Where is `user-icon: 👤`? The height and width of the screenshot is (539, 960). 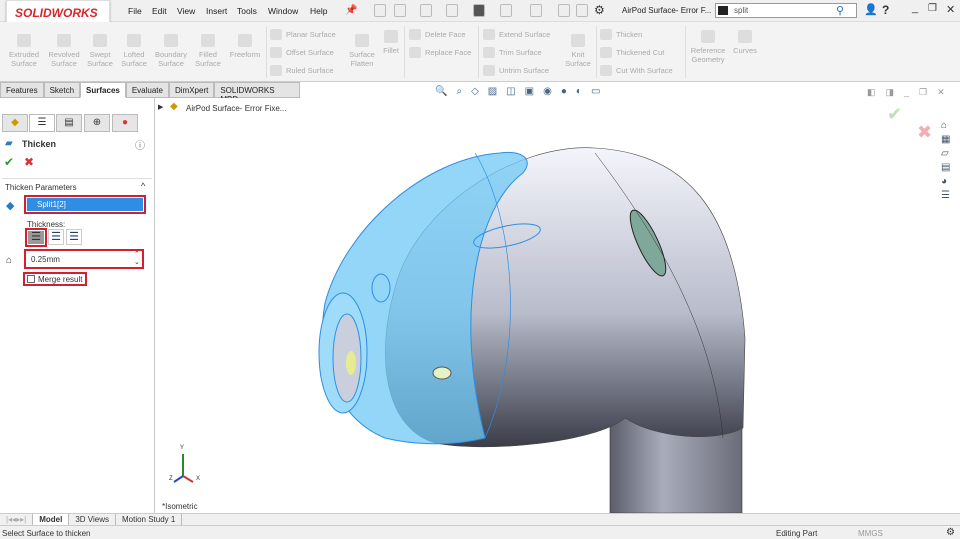
user-icon: 👤 is located at coordinates (871, 9).